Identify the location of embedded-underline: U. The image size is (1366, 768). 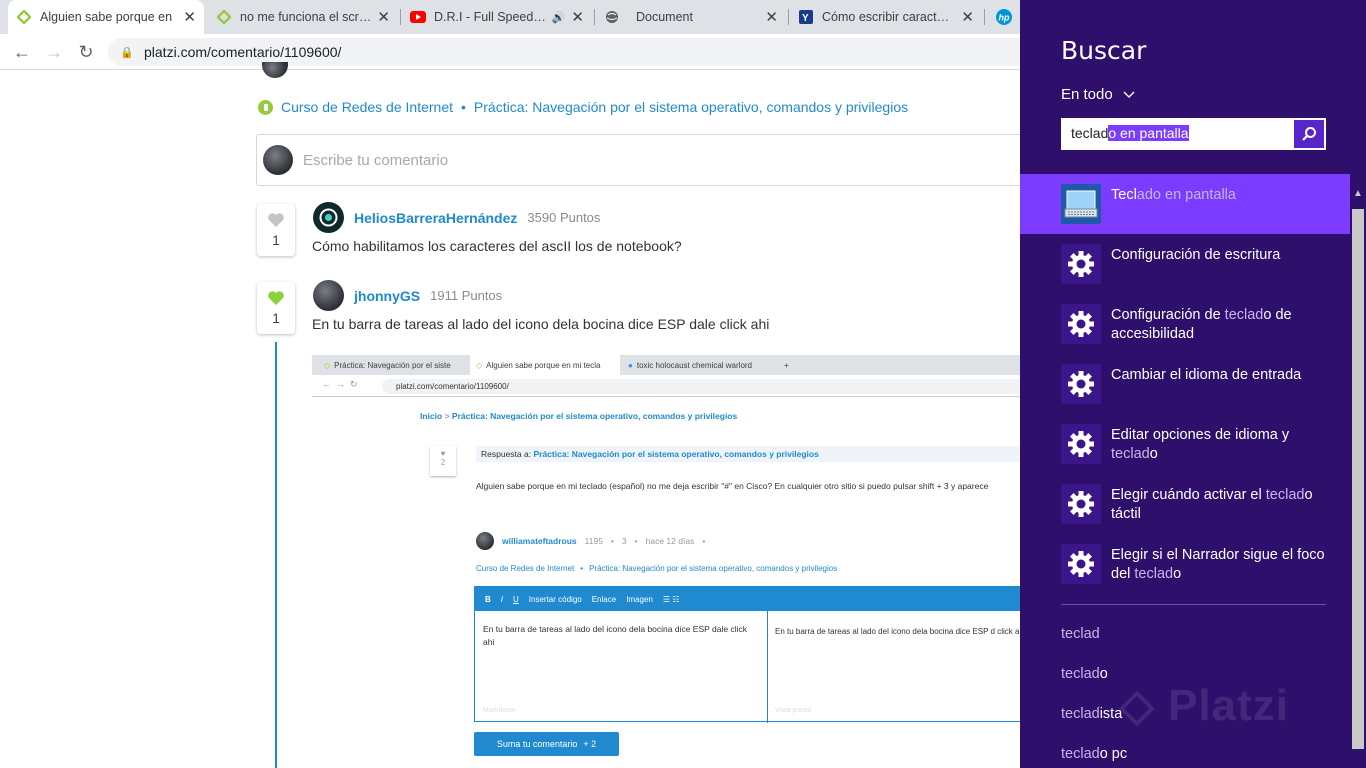
(516, 599).